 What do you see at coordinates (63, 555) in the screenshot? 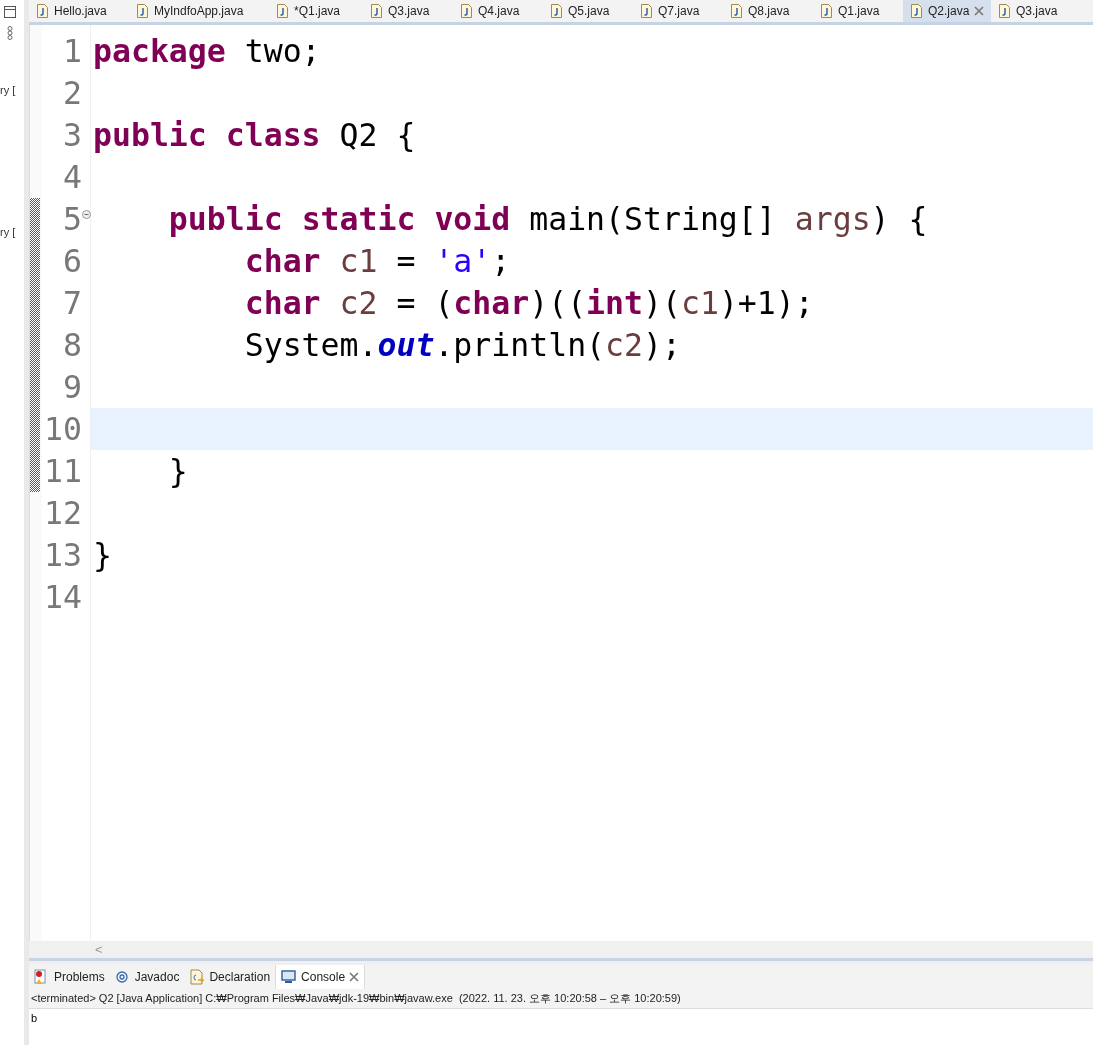
I see `line-number: 13` at bounding box center [63, 555].